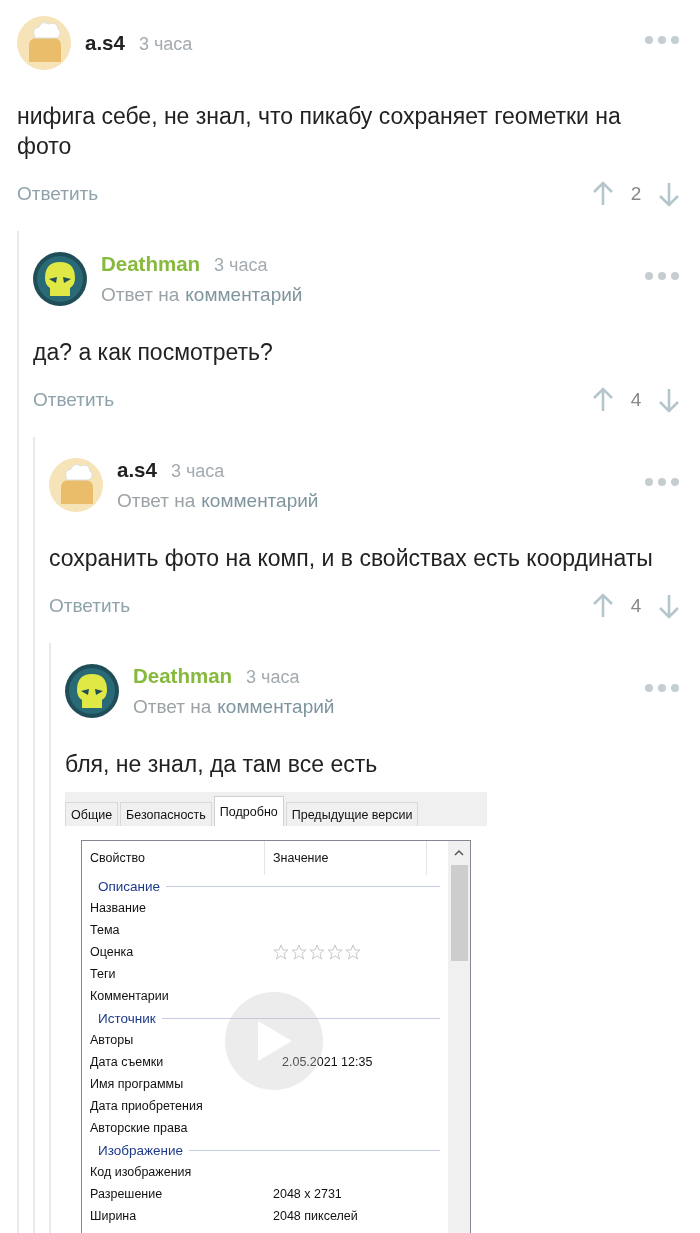 This screenshot has height=1233, width=700. I want to click on column-header: Свойство, so click(173, 858).